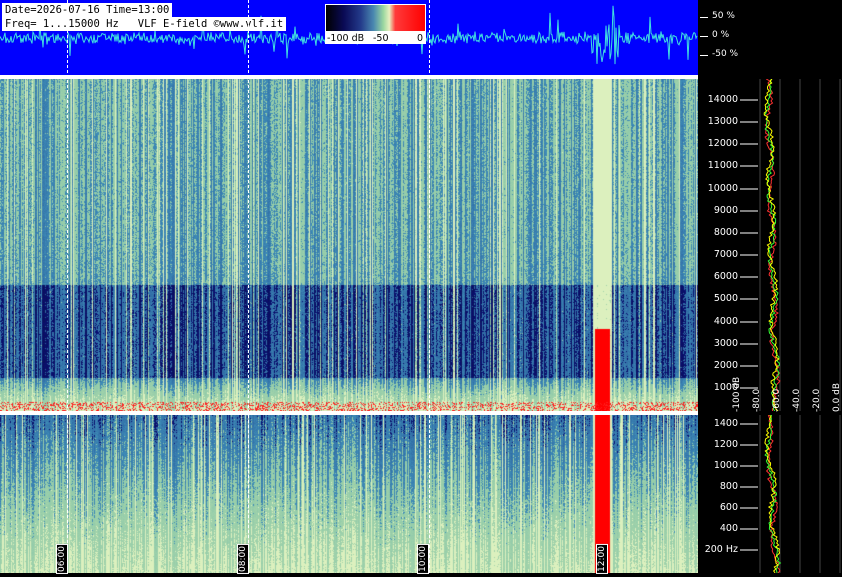  Describe the element at coordinates (725, 54) in the screenshot. I see `amp-label-neg50: -50 %` at that location.